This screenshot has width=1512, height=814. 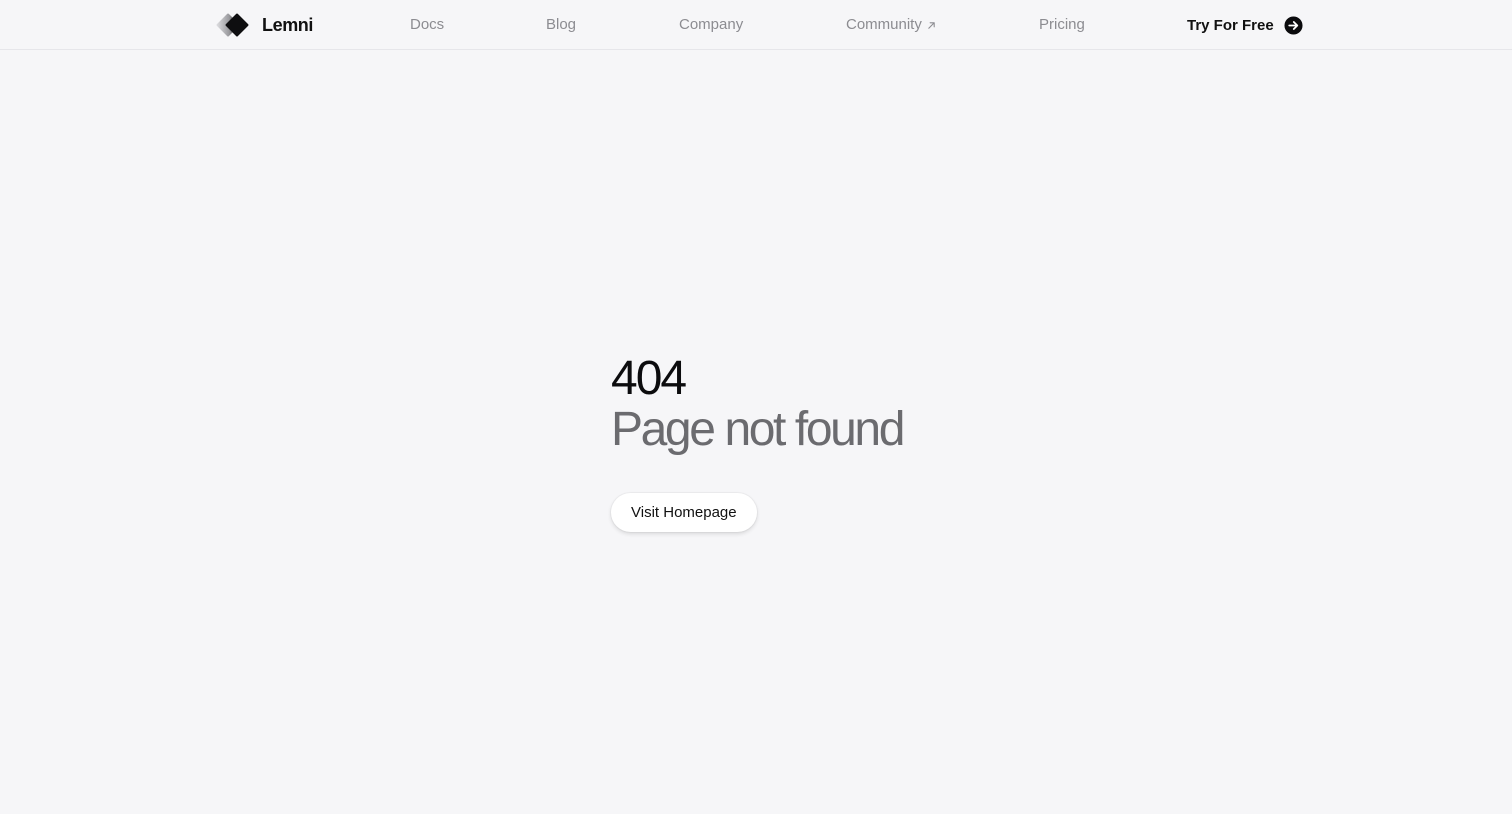 What do you see at coordinates (711, 25) in the screenshot?
I see `nav-link-company: Company` at bounding box center [711, 25].